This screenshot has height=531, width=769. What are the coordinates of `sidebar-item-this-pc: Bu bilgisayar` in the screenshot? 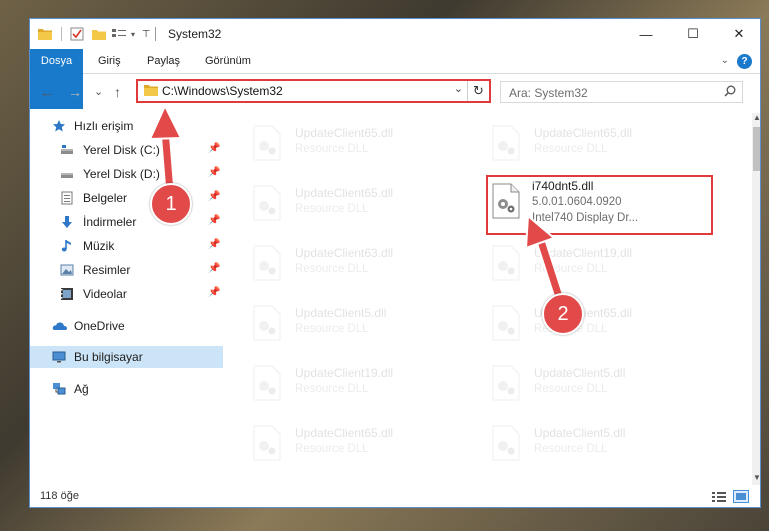 It's located at (126, 357).